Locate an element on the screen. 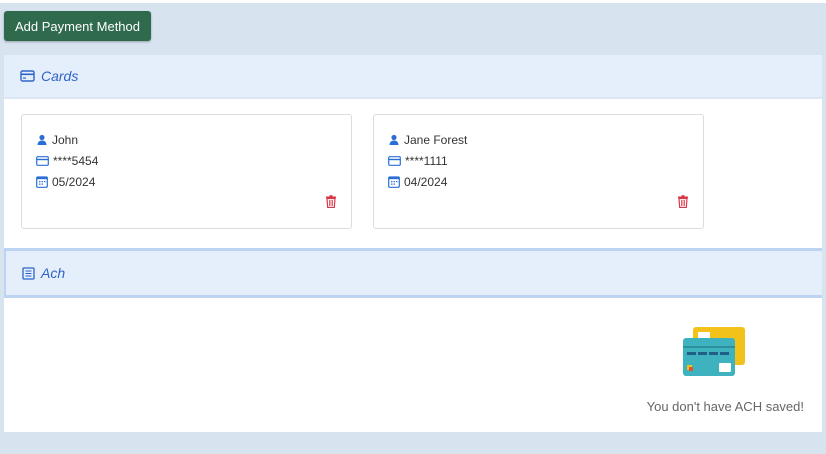 This screenshot has width=826, height=454. card-holder-name: John is located at coordinates (65, 139).